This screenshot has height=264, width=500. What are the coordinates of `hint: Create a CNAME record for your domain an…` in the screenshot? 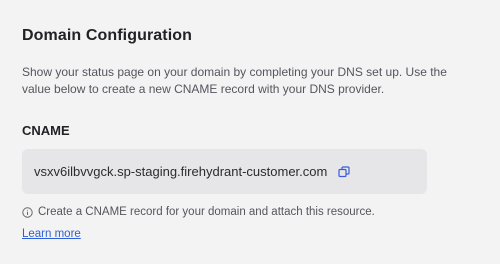 It's located at (198, 212).